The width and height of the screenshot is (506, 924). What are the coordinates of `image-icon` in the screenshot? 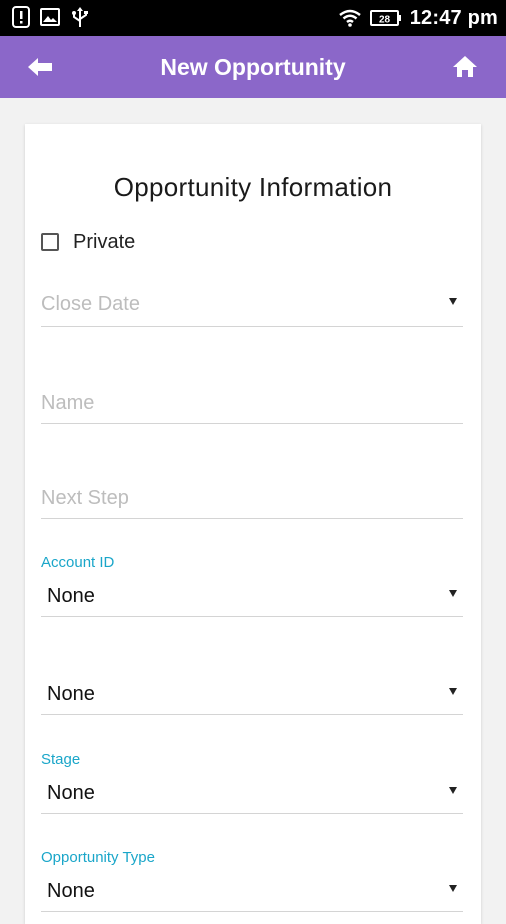 It's located at (50, 17).